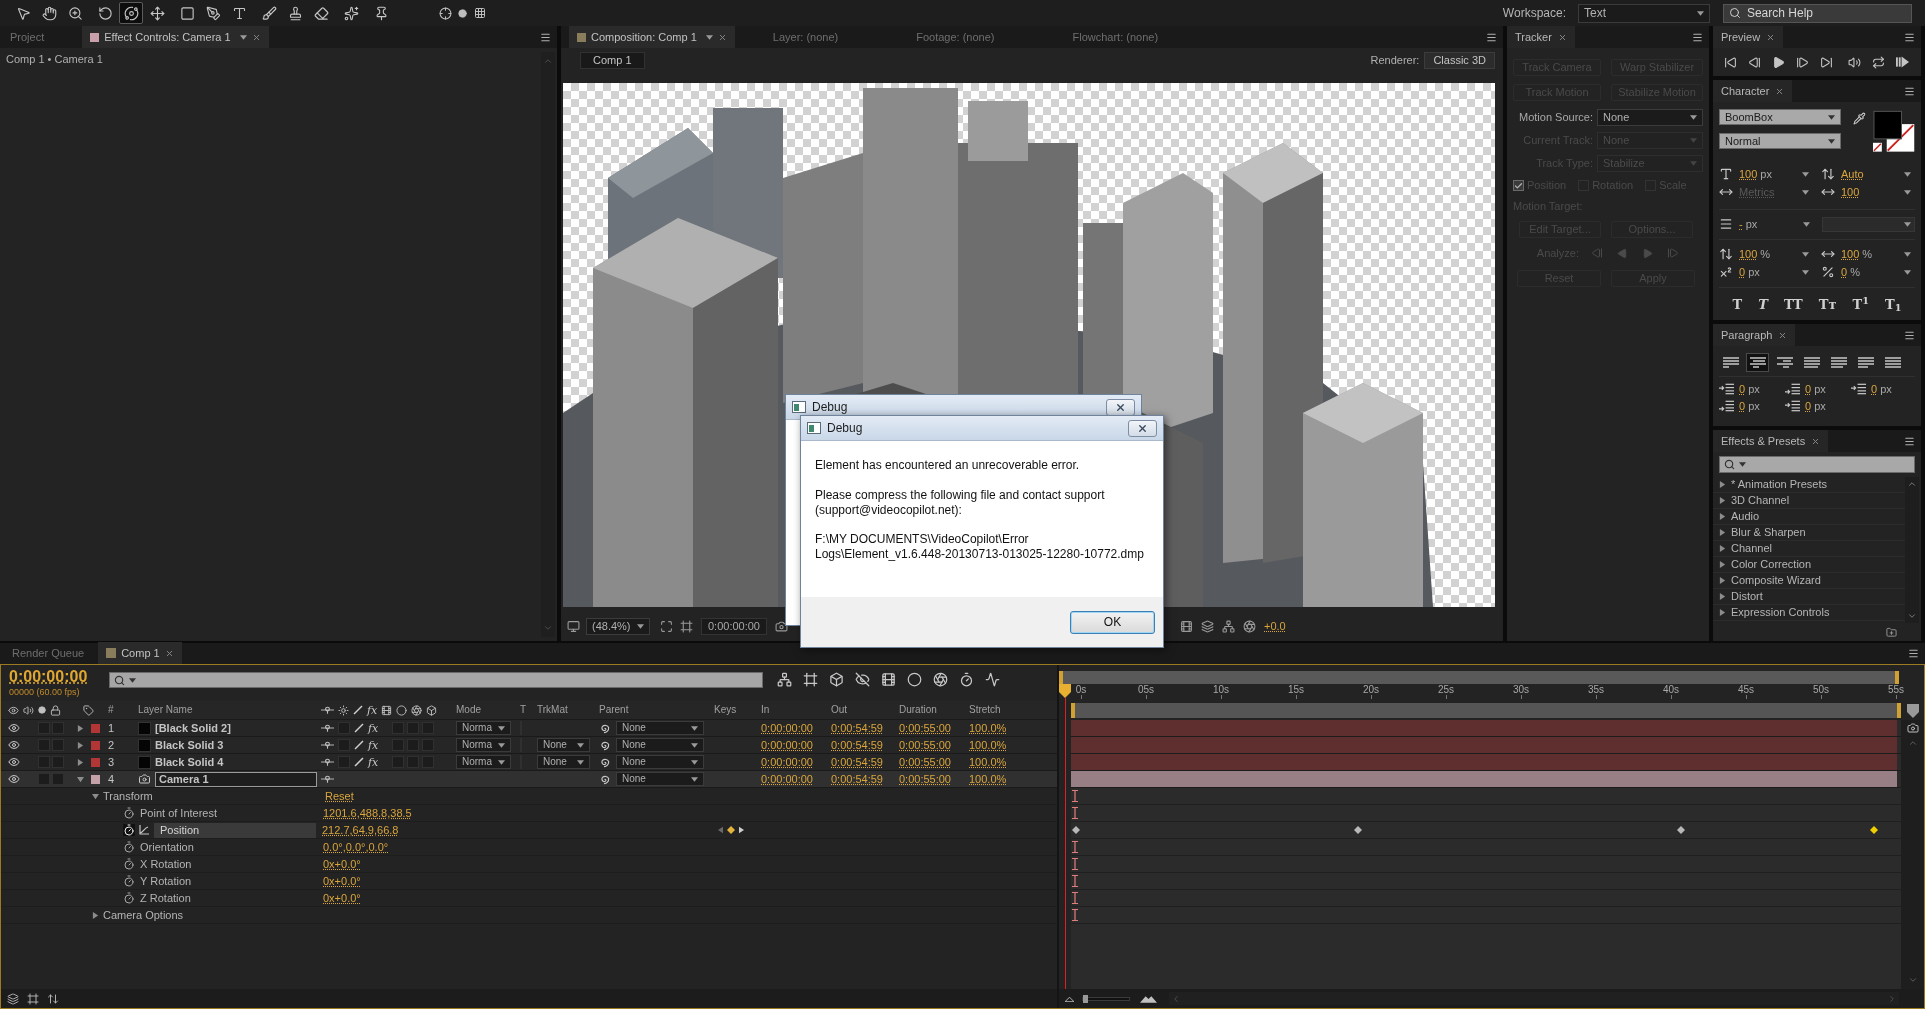 The image size is (1925, 1009). I want to click on property-value: 212.7,64.9,66.8, so click(360, 829).